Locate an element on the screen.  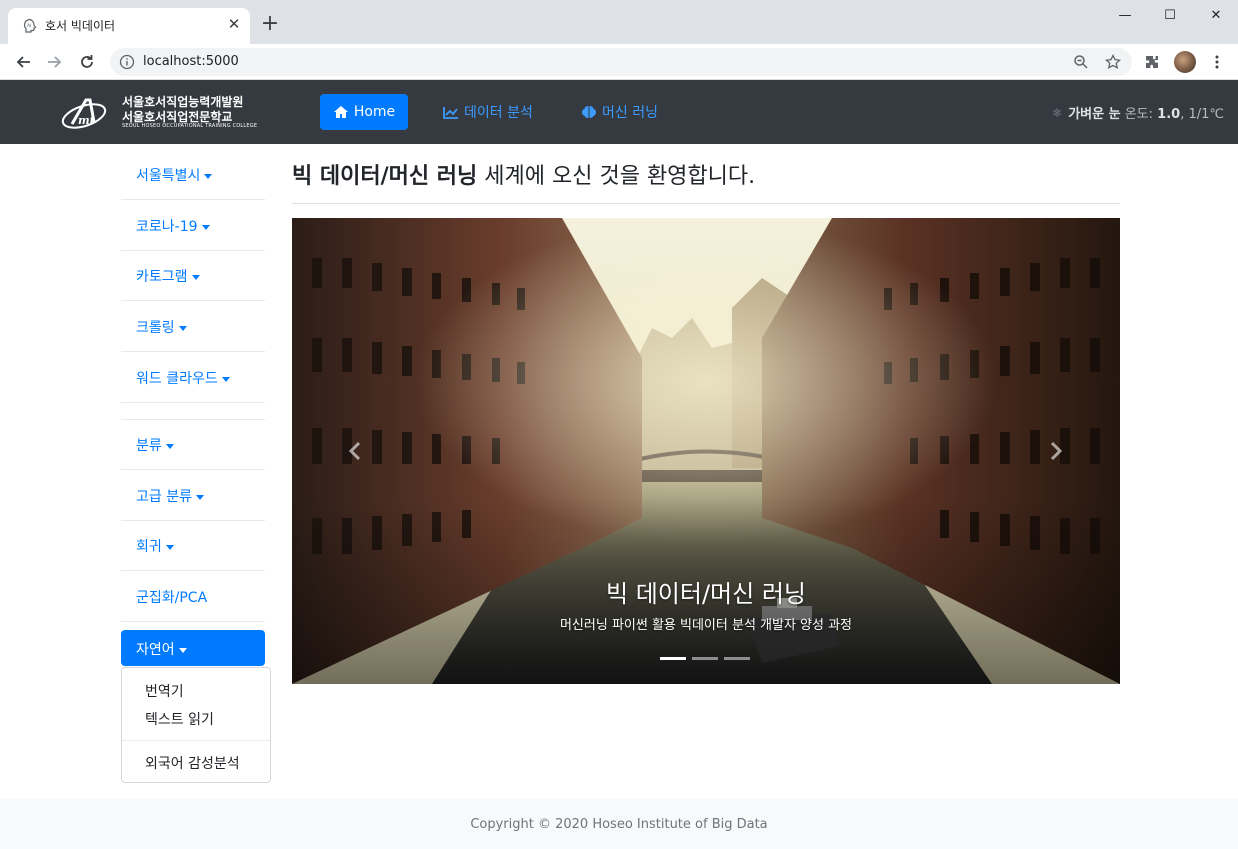
weather-widget: ❄ 가벼운 눈 온도: 1.0, 1/1℃ is located at coordinates (1138, 113).